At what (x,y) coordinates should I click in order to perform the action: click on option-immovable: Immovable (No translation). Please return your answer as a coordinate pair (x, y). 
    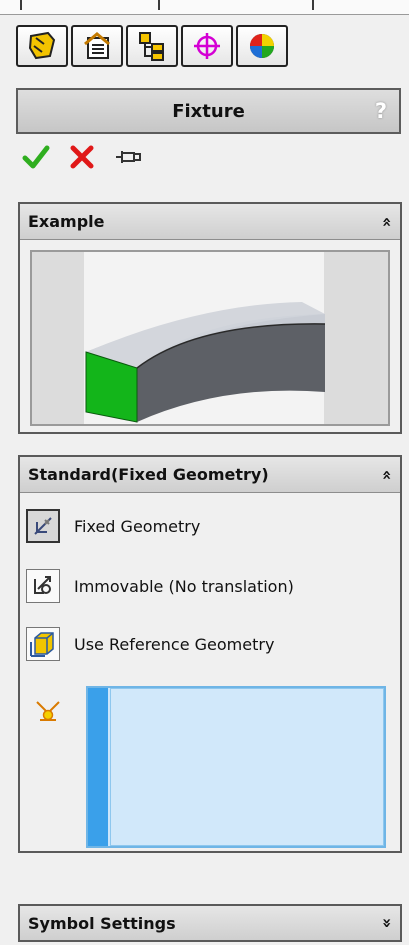
    Looking at the image, I should click on (160, 586).